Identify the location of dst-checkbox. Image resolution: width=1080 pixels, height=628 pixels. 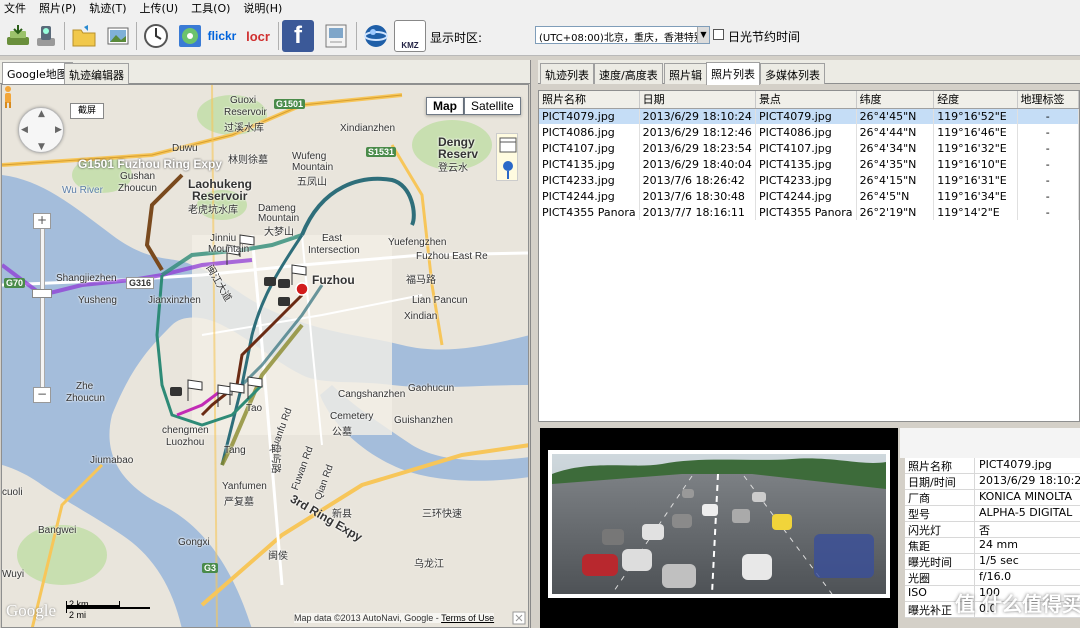
(718, 34).